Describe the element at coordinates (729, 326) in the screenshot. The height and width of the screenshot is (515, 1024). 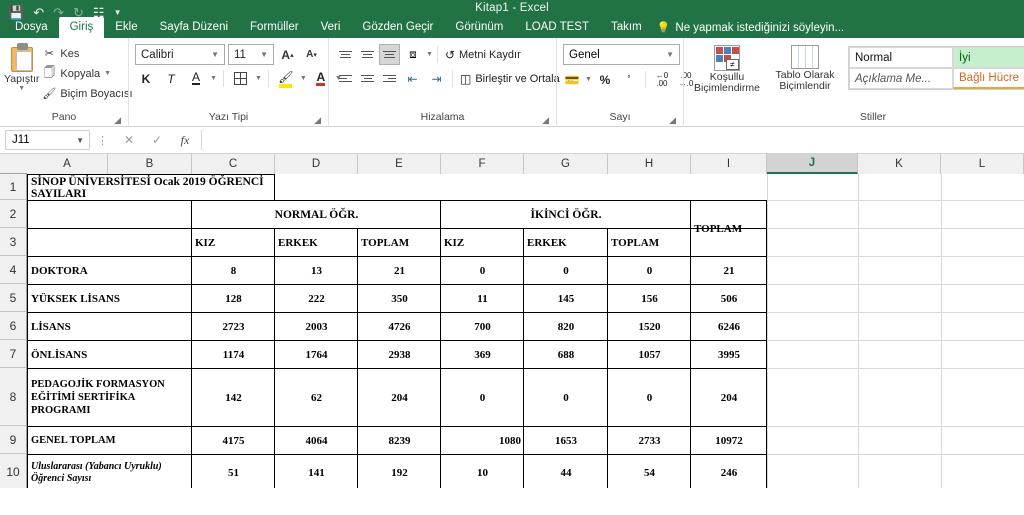
I see `cell-i6: 6246` at that location.